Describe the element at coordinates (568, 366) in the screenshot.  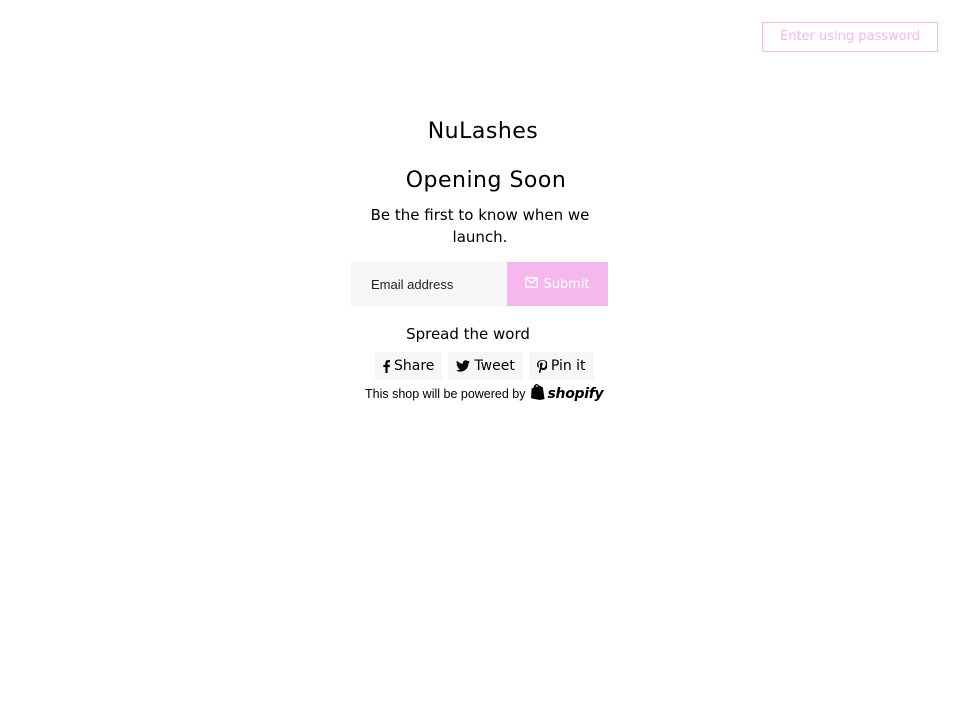
I see `pinterest-share-label: Pin it` at that location.